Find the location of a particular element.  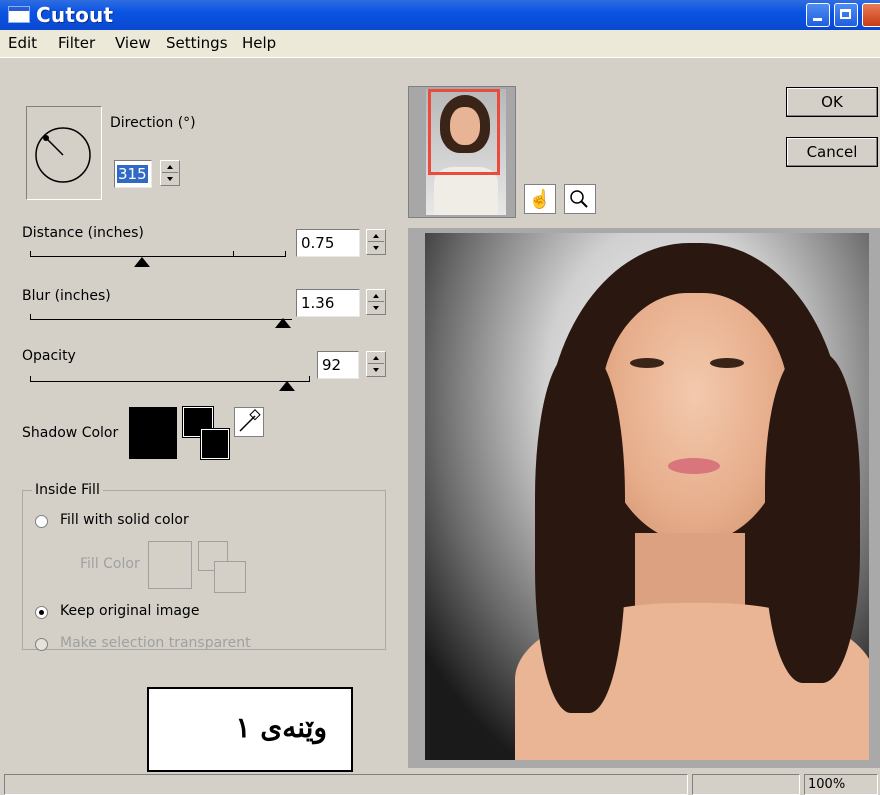

blur-slider-thumb is located at coordinates (283, 323).